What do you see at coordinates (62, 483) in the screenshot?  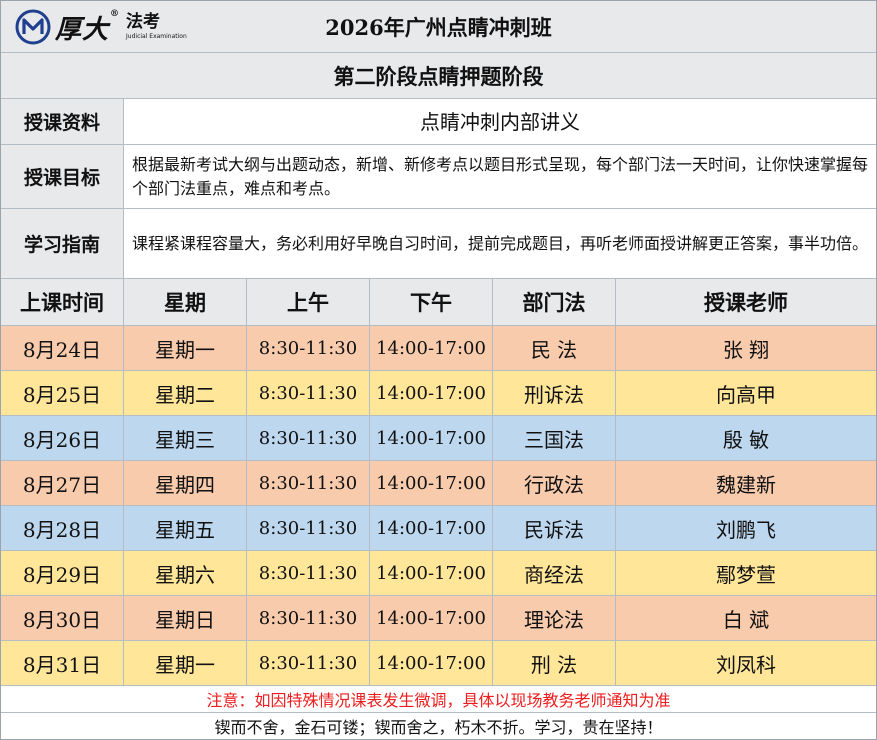 I see `date-cell: 8月27日` at bounding box center [62, 483].